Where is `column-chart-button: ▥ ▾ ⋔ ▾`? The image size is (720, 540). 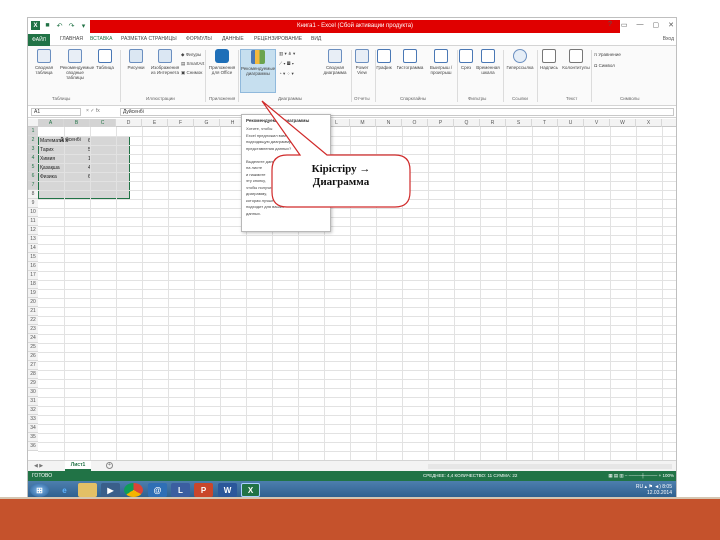 column-chart-button: ▥ ▾ ⋔ ▾ is located at coordinates (287, 54).